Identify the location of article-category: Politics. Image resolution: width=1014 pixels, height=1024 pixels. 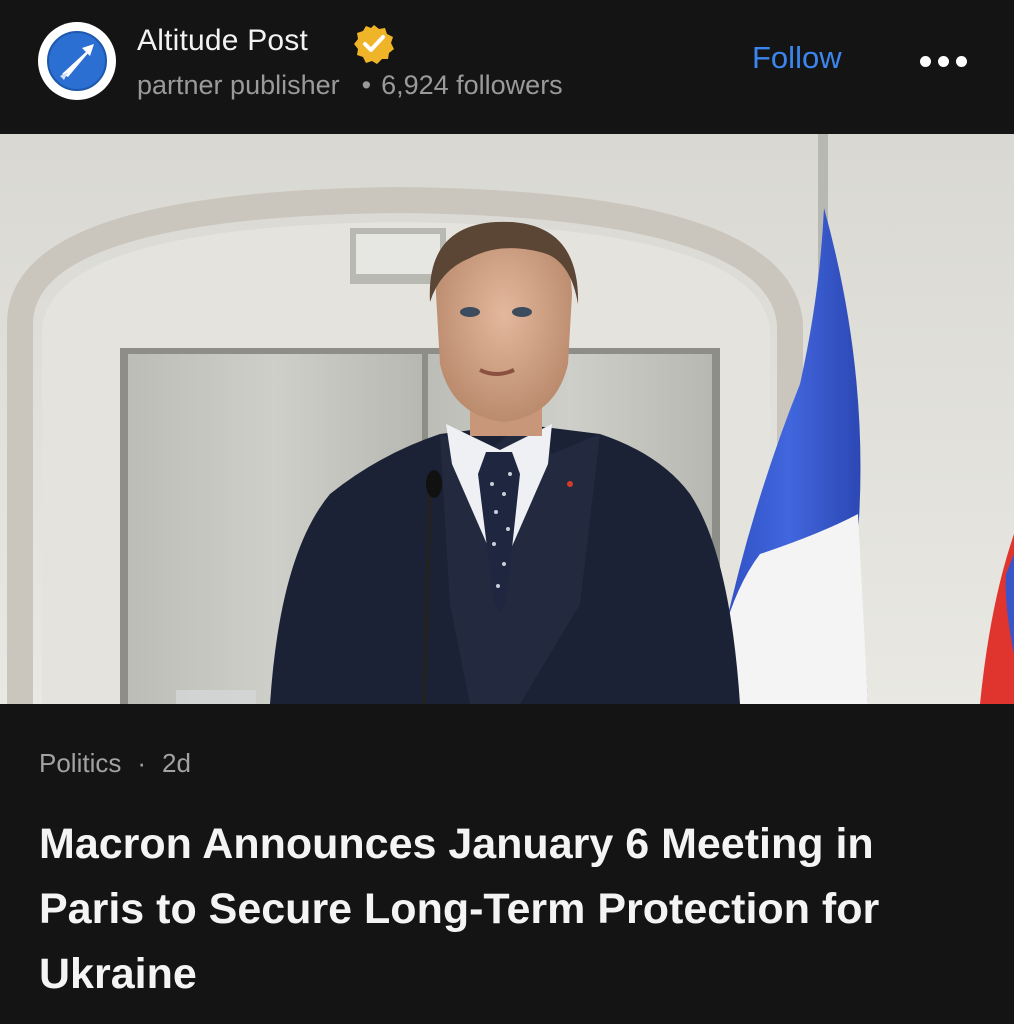
(80, 763).